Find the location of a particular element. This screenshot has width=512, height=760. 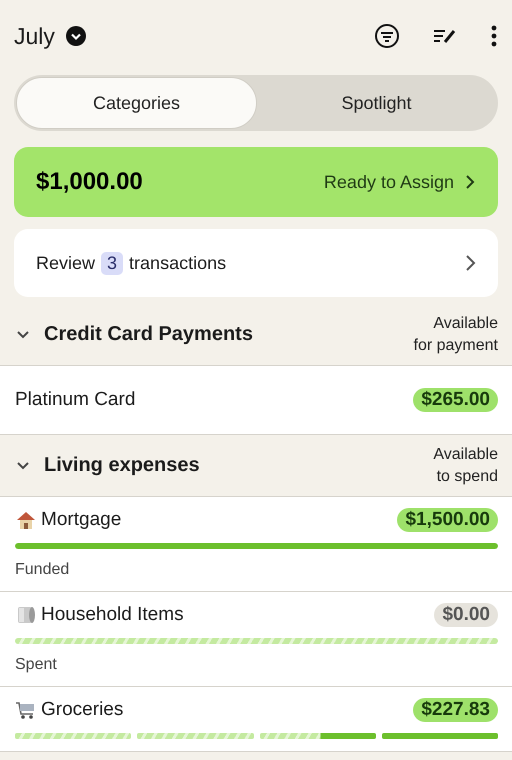

category-row: Platinum Card $265.00 is located at coordinates (256, 400).